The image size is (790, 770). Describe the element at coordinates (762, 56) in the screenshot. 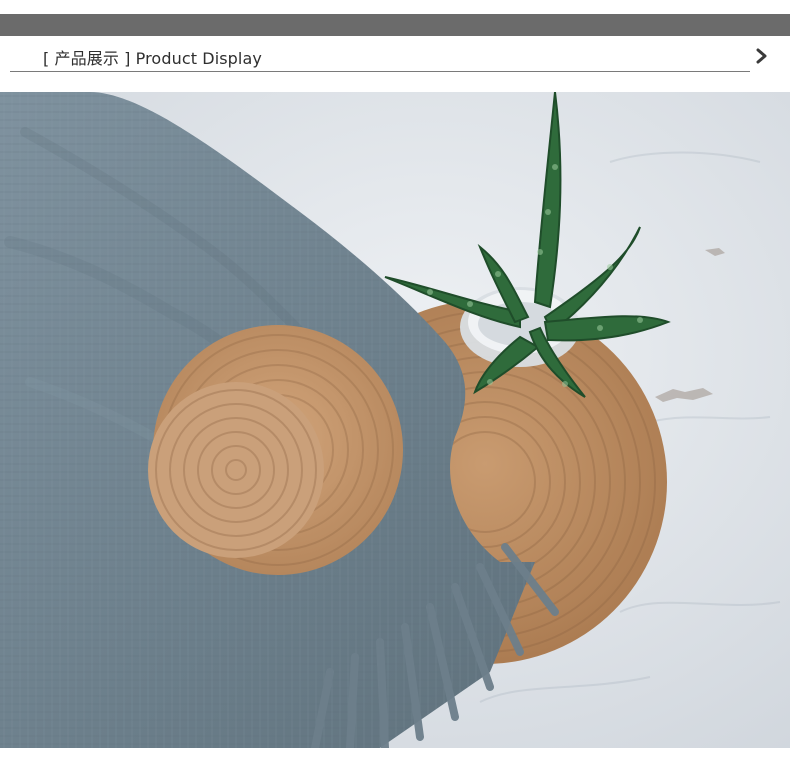

I see `chevron-right-icon` at that location.